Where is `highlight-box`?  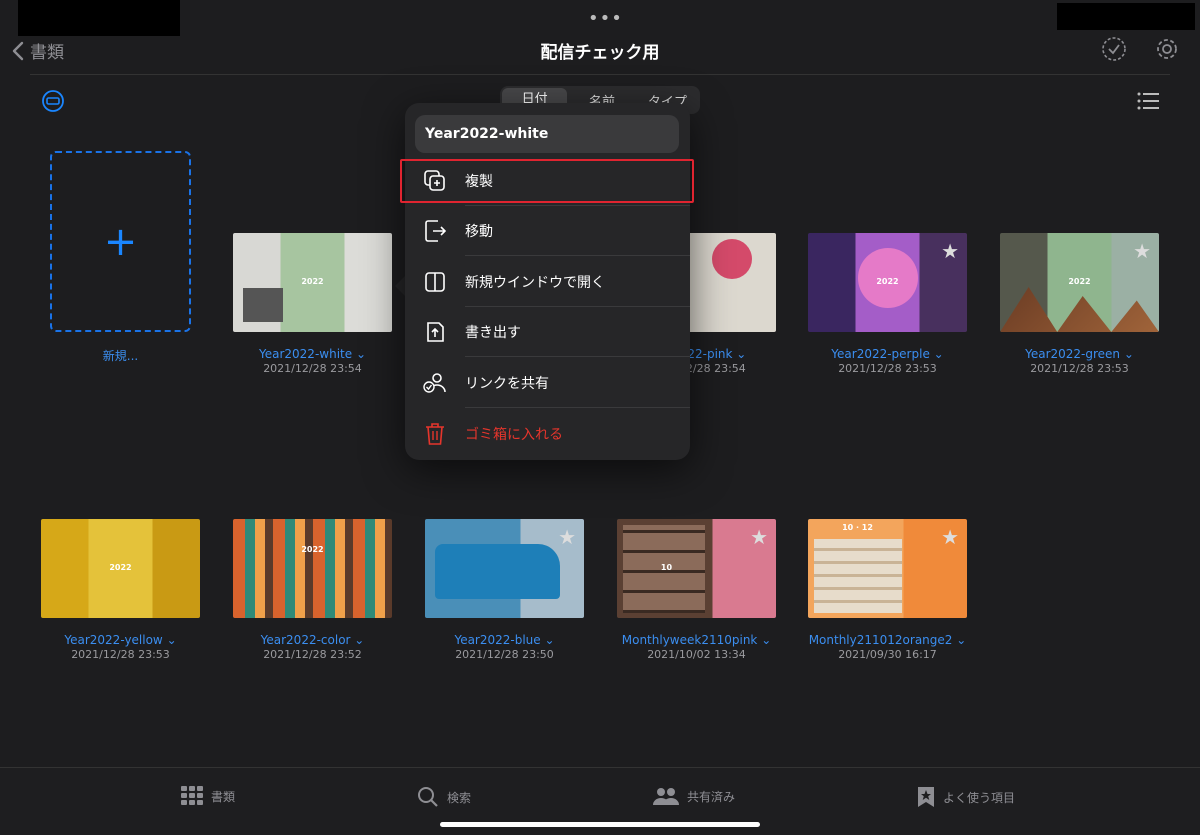
highlight-box is located at coordinates (547, 181).